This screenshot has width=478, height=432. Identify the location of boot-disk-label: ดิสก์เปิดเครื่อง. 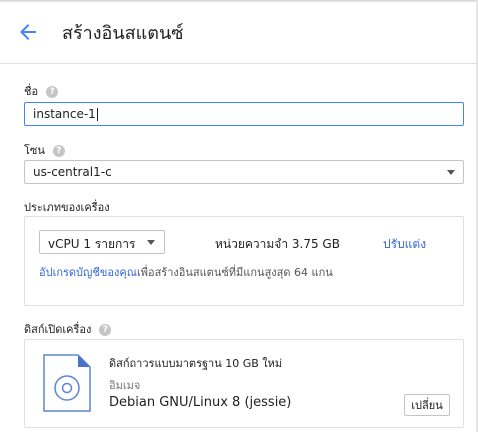
(58, 329).